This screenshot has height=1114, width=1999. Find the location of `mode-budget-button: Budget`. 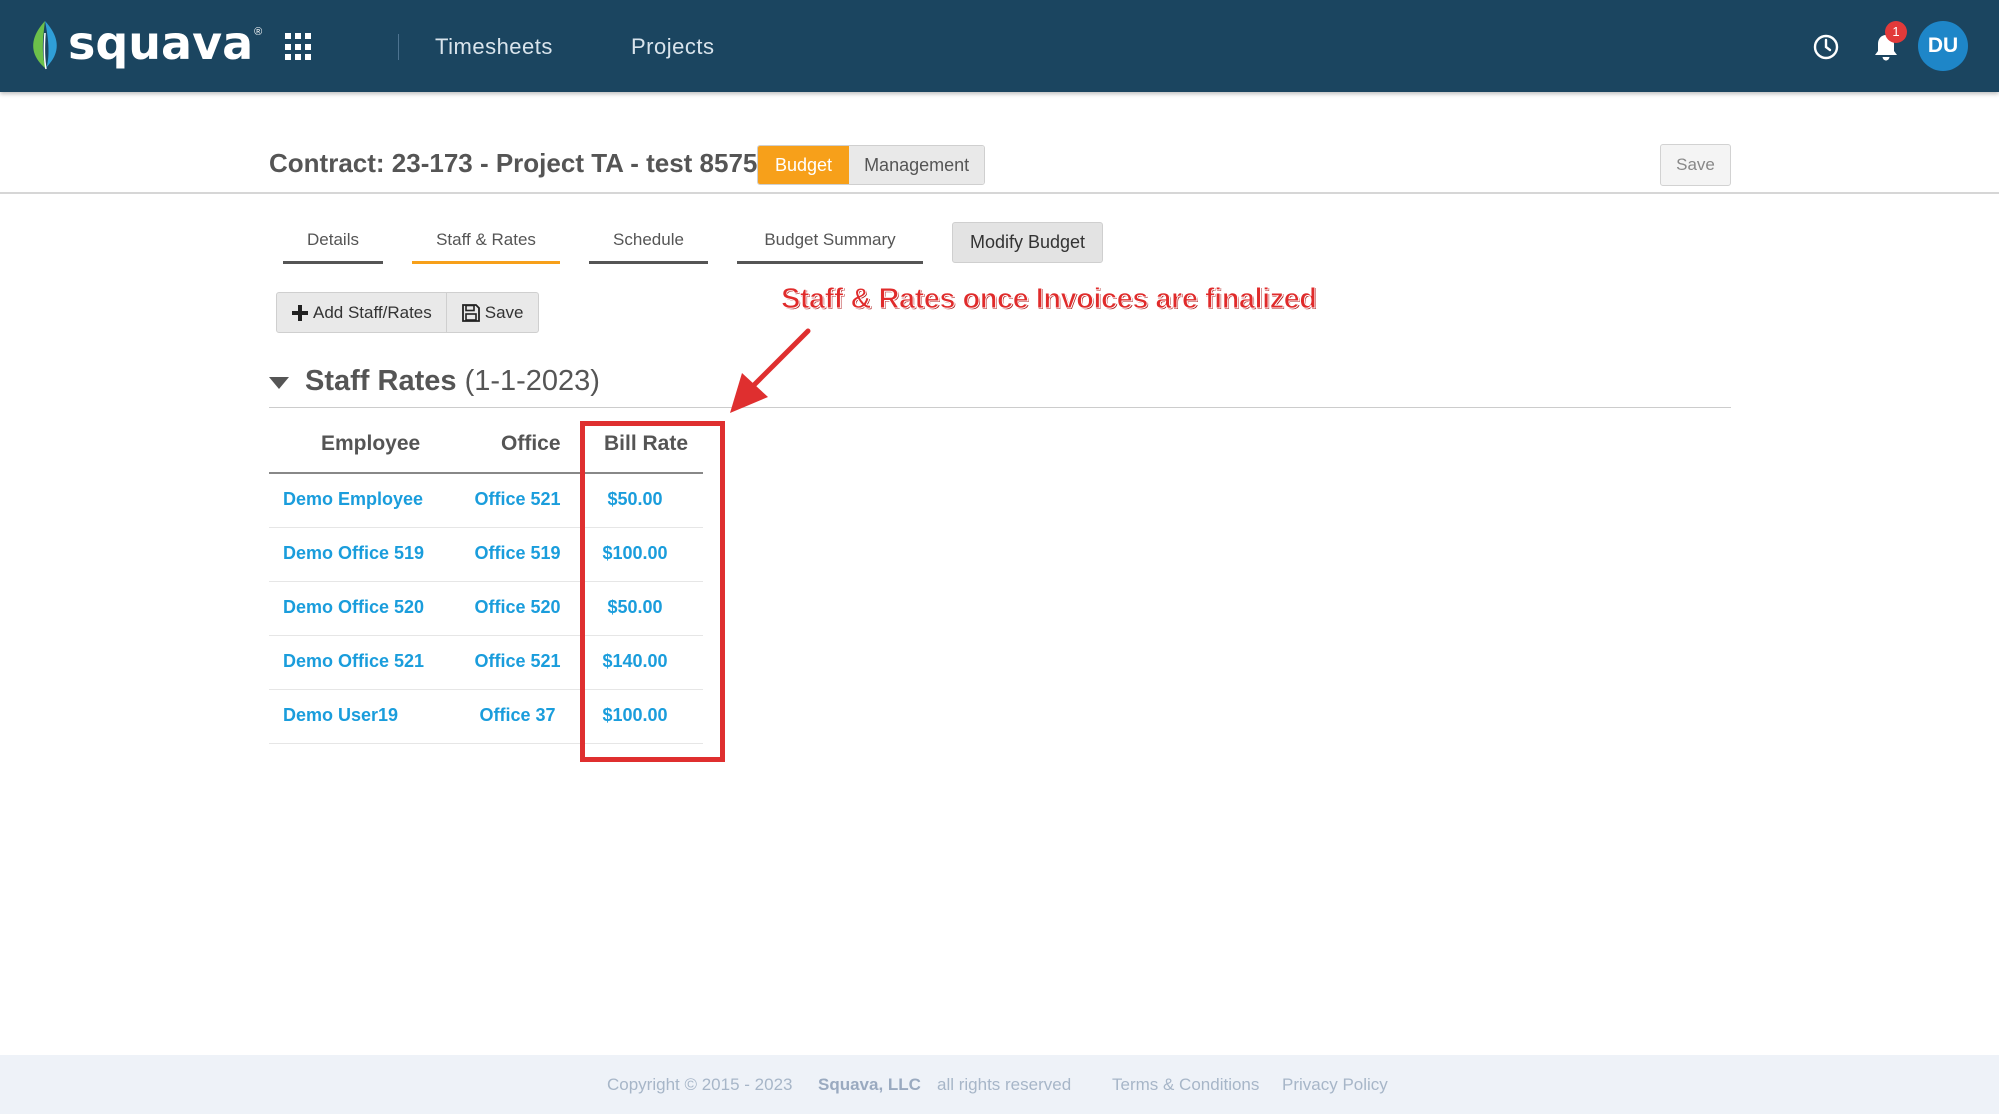

mode-budget-button: Budget is located at coordinates (804, 165).